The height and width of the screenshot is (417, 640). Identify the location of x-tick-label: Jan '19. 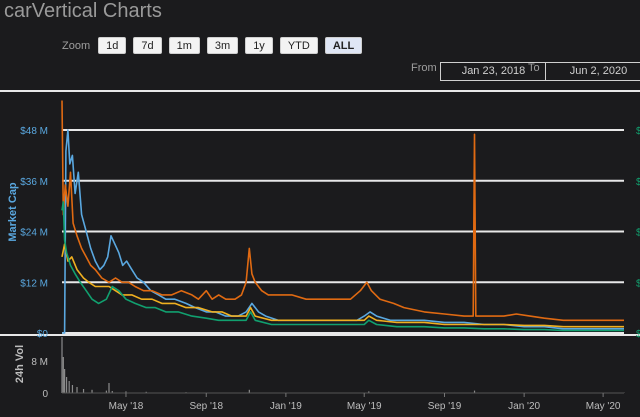
(286, 406).